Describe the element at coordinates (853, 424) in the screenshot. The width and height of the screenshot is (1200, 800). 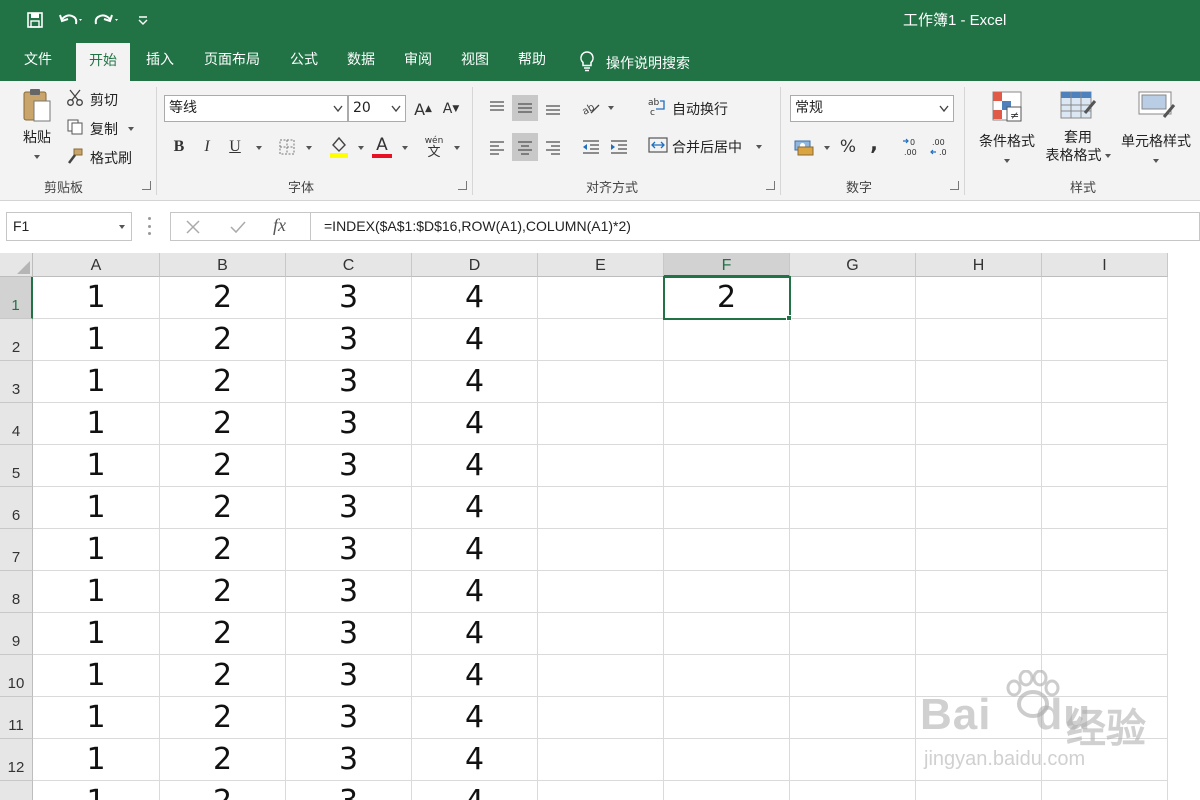
I see `cell-g4` at that location.